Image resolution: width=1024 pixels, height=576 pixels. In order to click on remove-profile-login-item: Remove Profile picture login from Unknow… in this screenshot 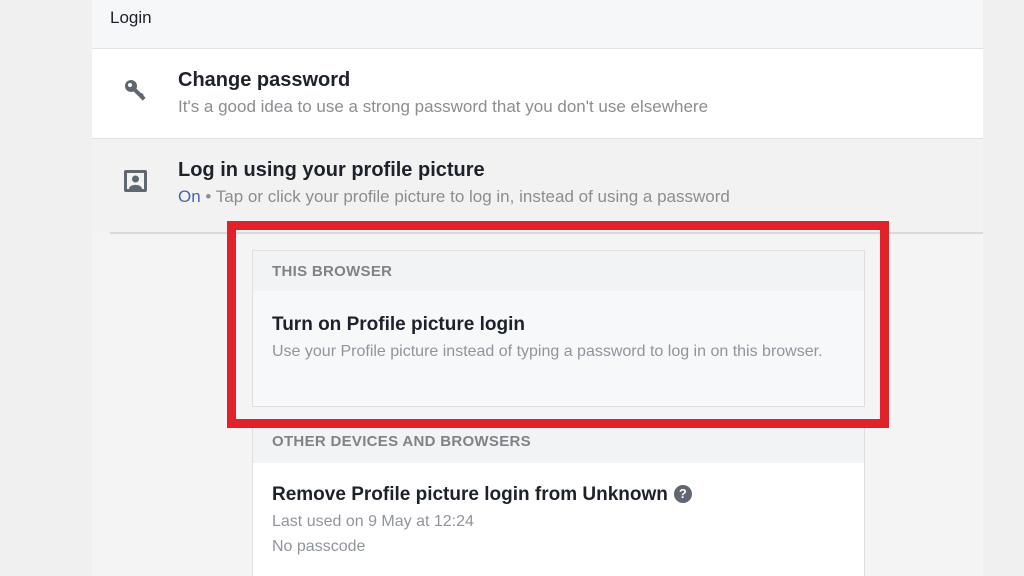, I will do `click(482, 495)`.